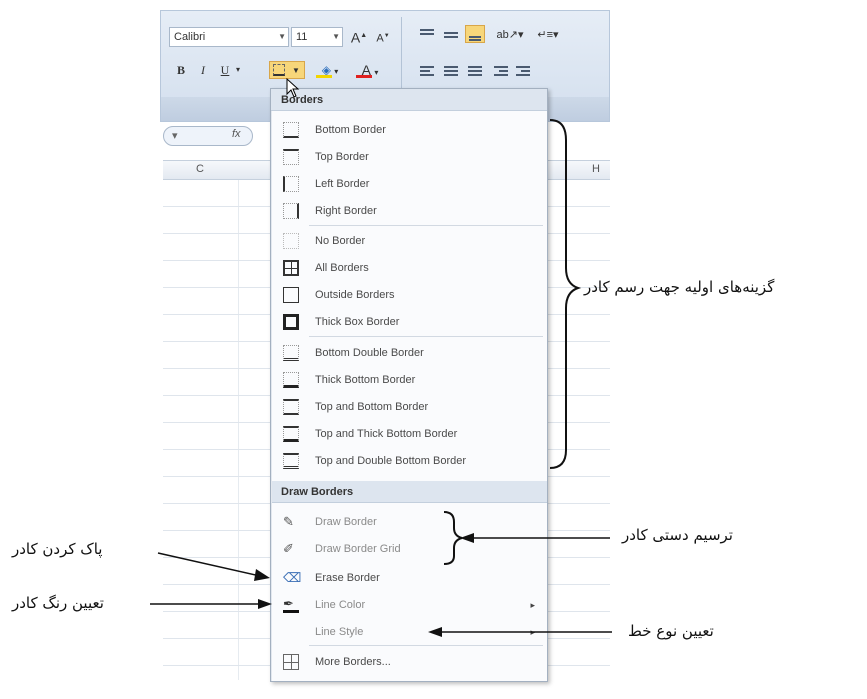  I want to click on primary-options-brace, so click(565, 294).